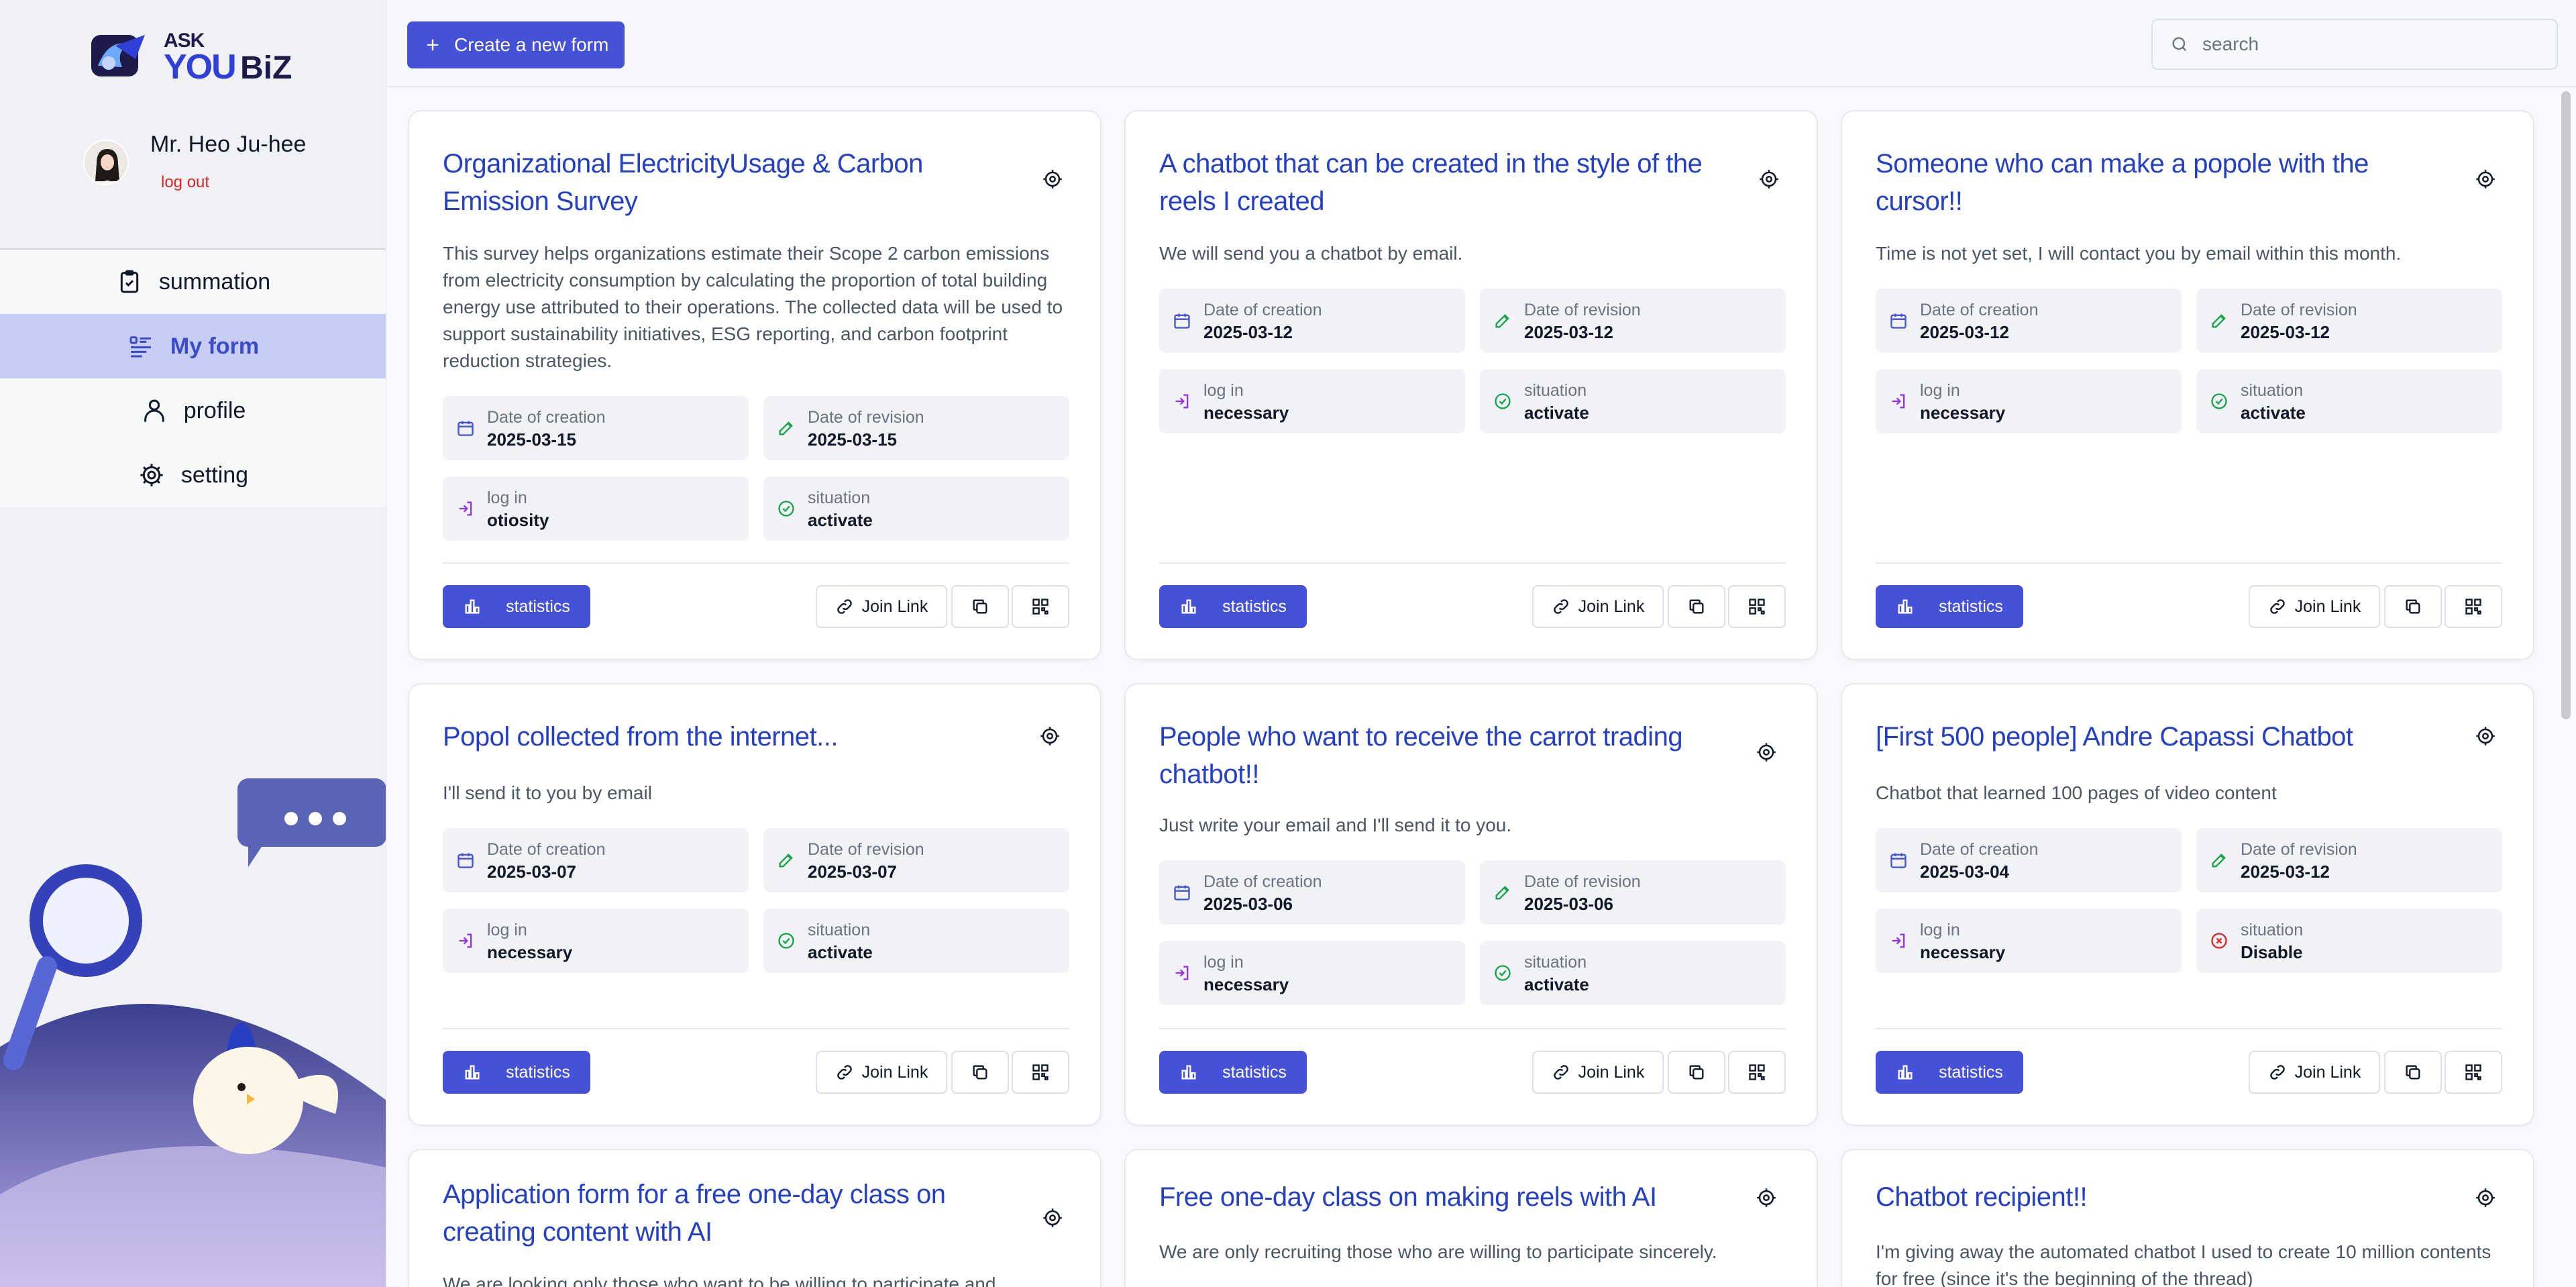 This screenshot has height=1287, width=2576. What do you see at coordinates (196, 59) in the screenshot?
I see `brand-logo: ASK YOU BiZ` at bounding box center [196, 59].